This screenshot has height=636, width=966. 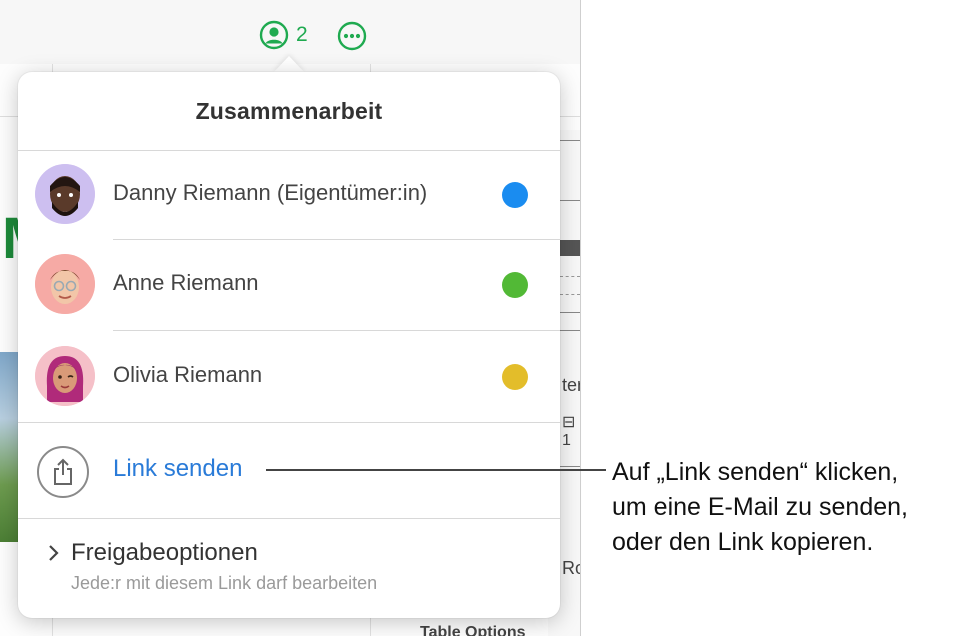 I want to click on participant-row: Olivia Riemann, so click(x=289, y=376).